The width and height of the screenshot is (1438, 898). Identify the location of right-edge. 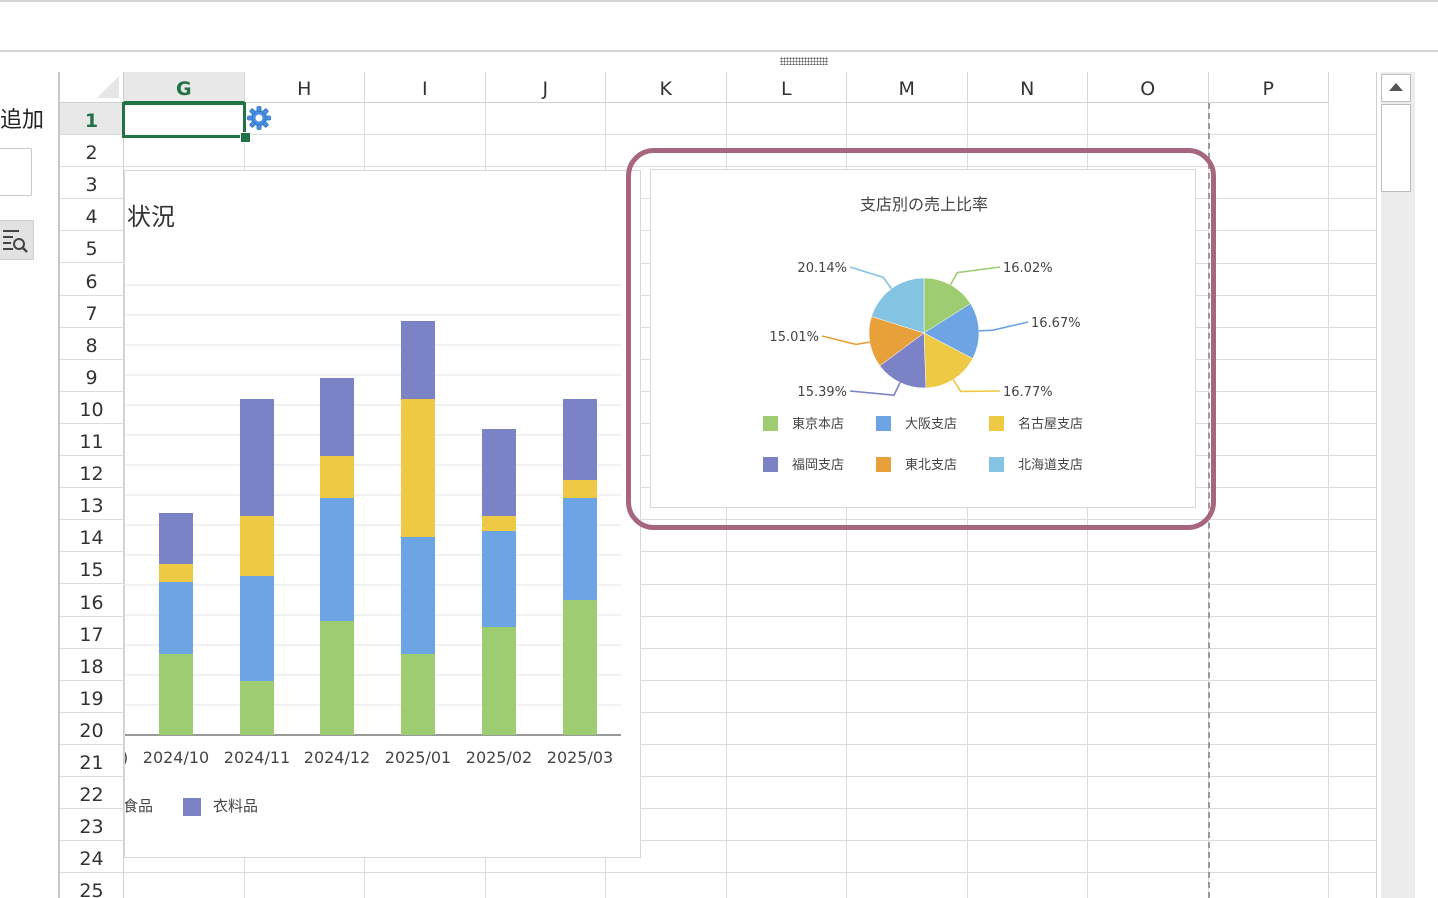
(1427, 485).